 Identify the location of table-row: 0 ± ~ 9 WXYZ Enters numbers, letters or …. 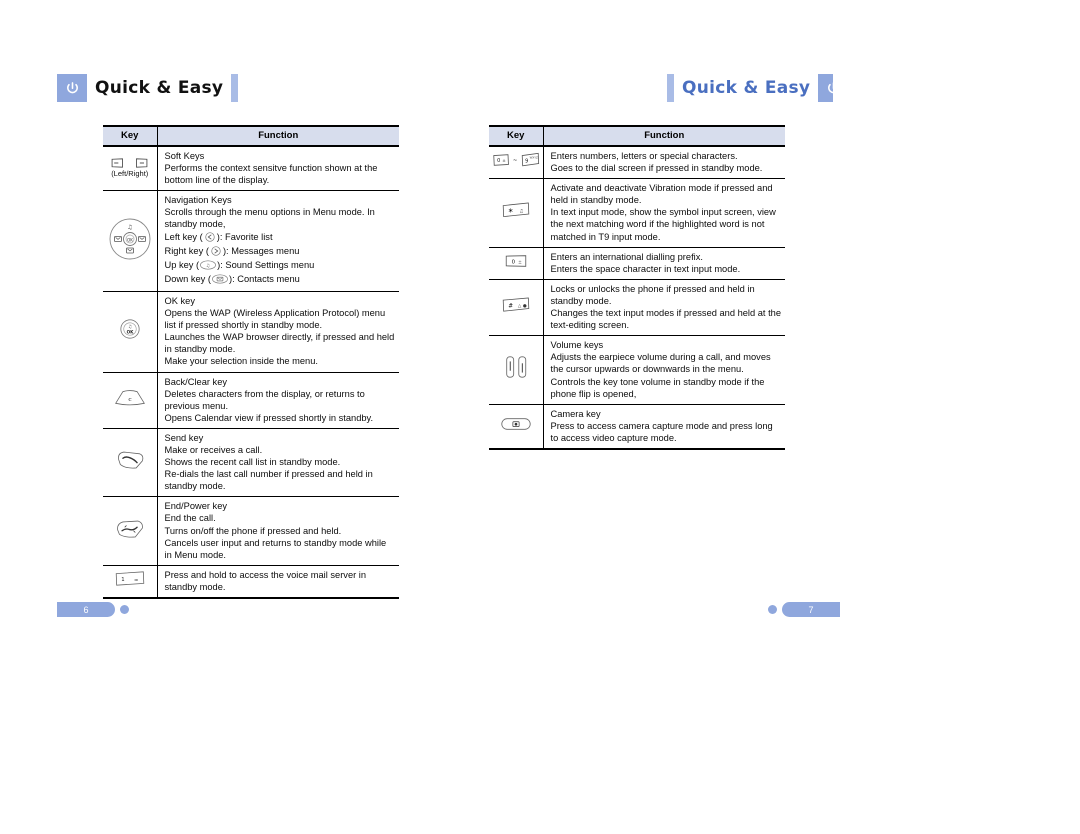
(637, 163).